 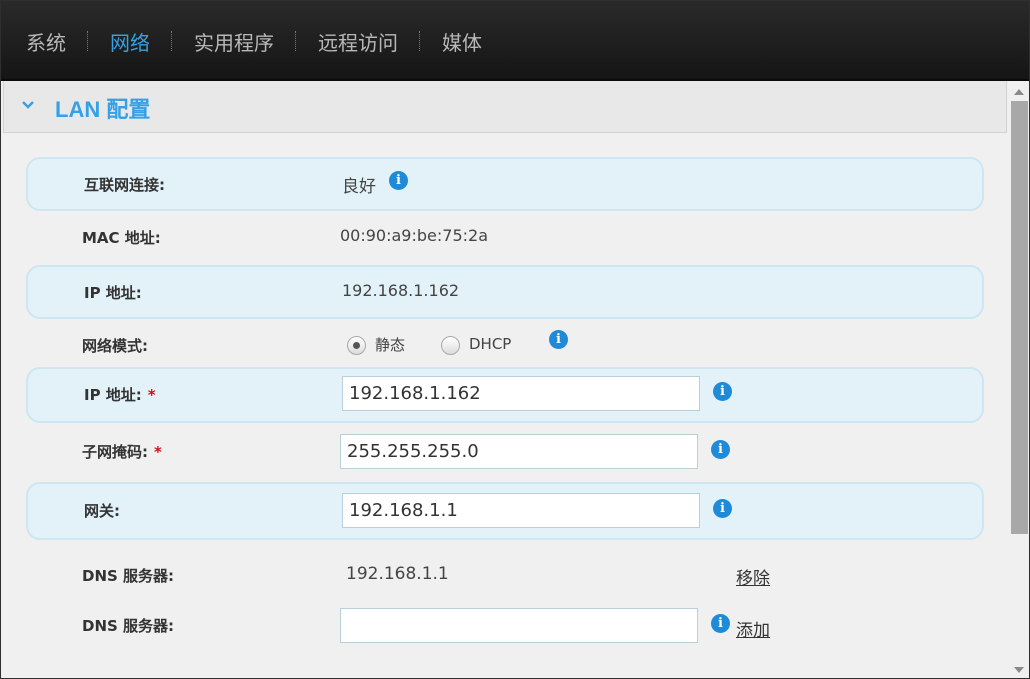 I want to click on chevron-down-icon, so click(x=28, y=105).